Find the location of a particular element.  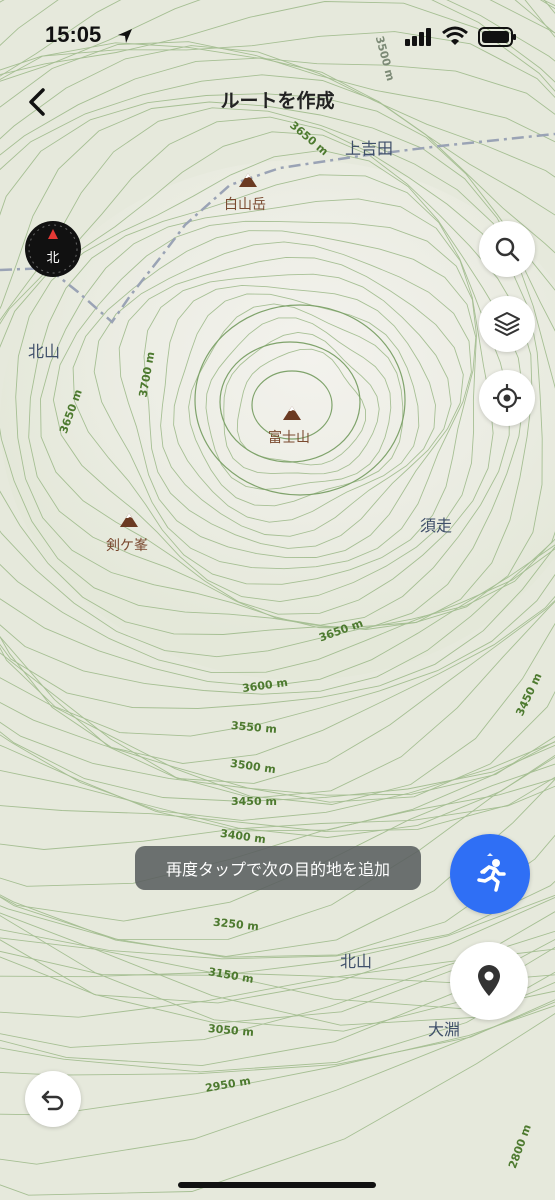

add-waypoint-button is located at coordinates (489, 981).